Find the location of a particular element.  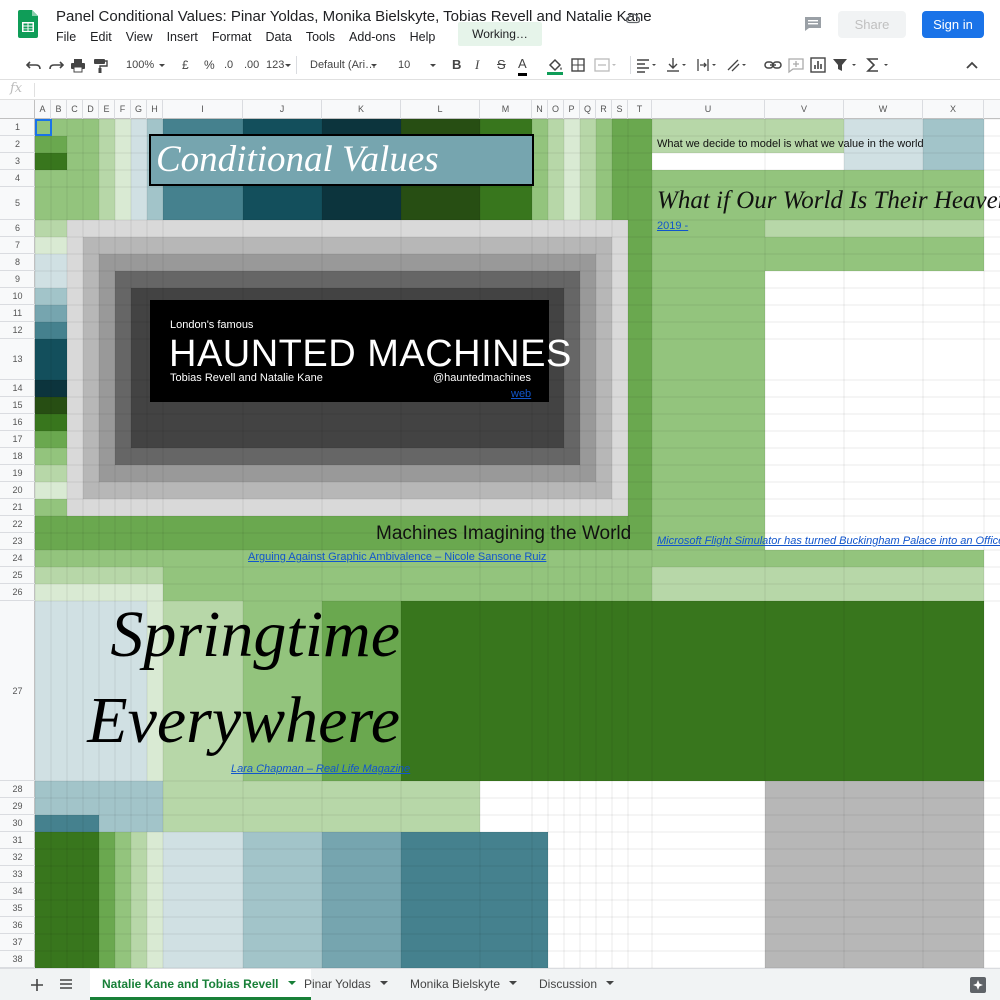

font-size-dropdown-icon is located at coordinates (433, 65).